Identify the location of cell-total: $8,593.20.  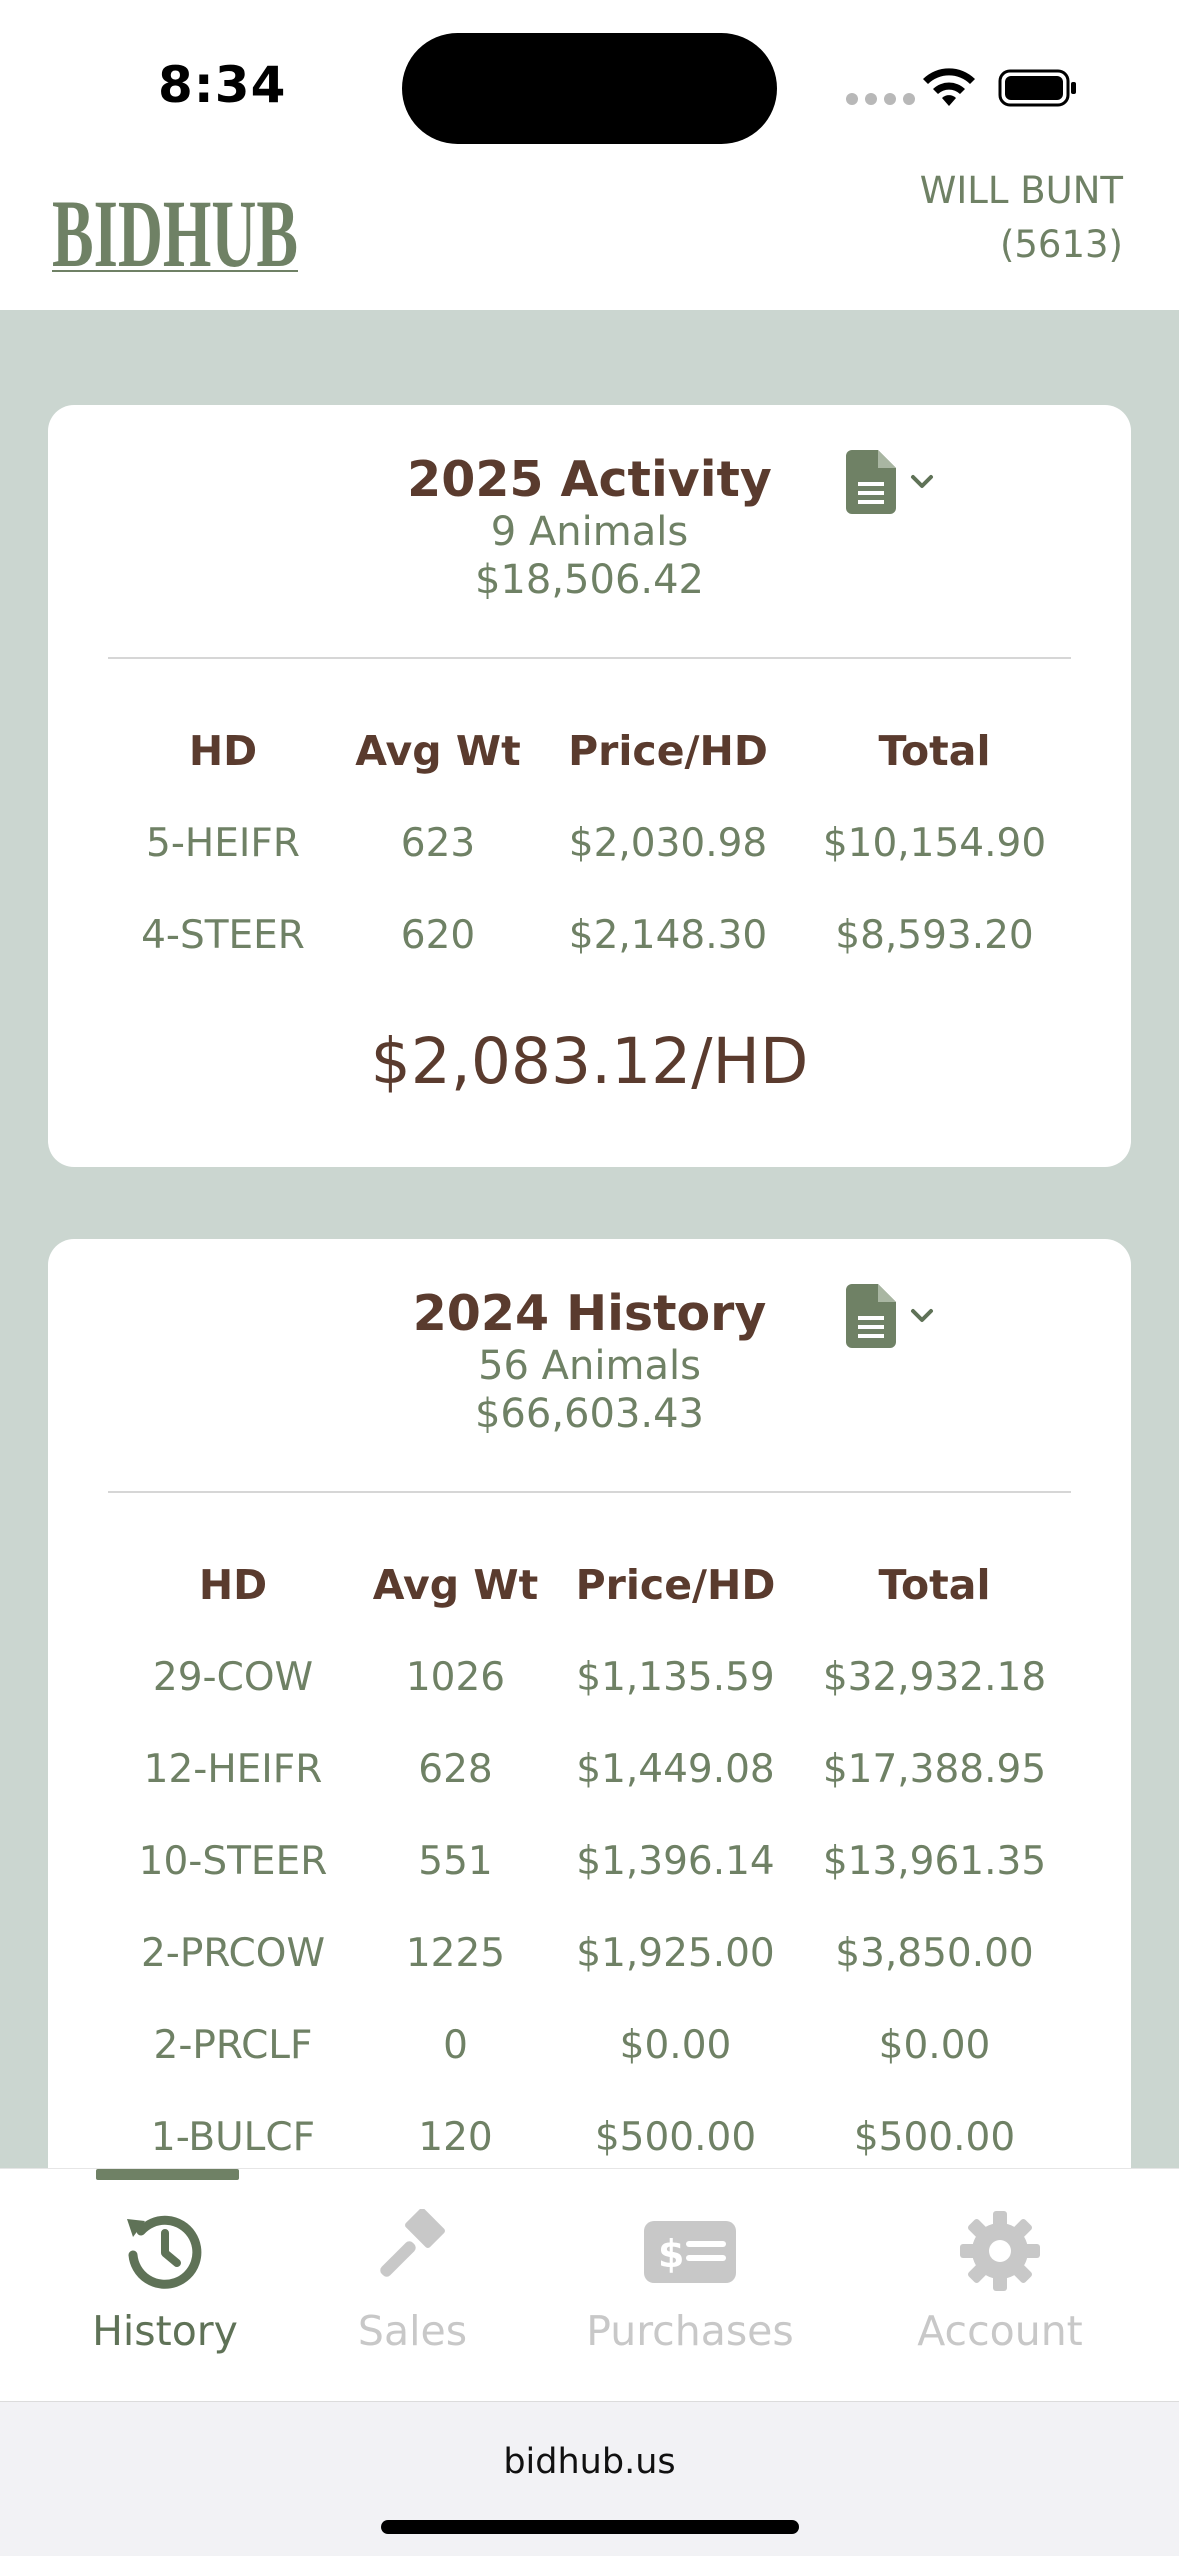
(934, 935).